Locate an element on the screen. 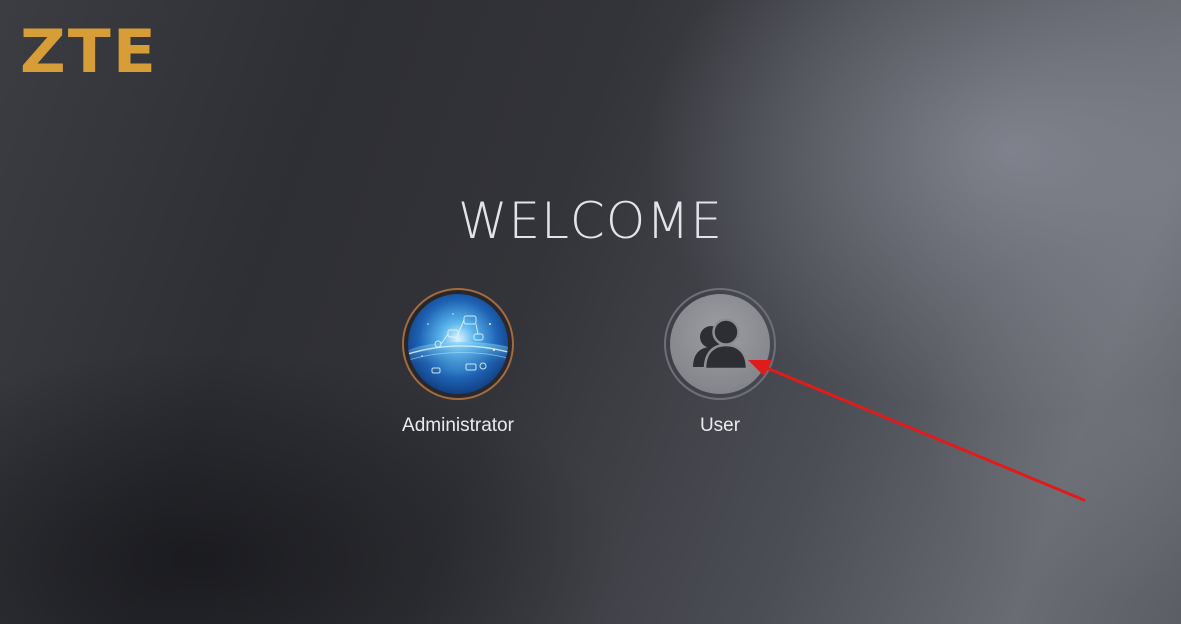 This screenshot has width=1181, height=624. welcome-title: WELCOME is located at coordinates (590, 221).